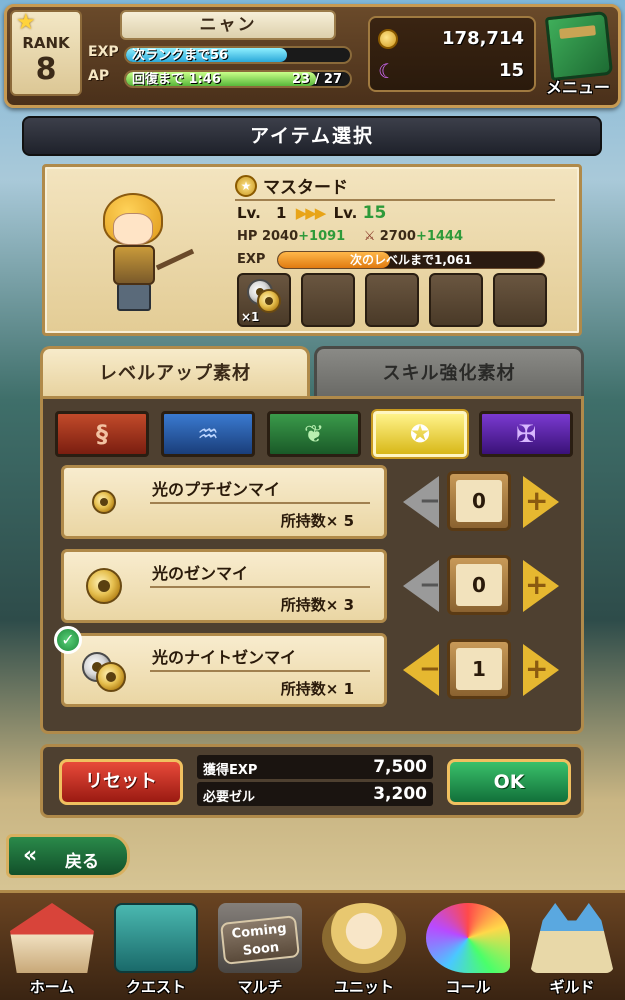 The width and height of the screenshot is (625, 1000). I want to click on nav-home: ホーム, so click(52, 948).